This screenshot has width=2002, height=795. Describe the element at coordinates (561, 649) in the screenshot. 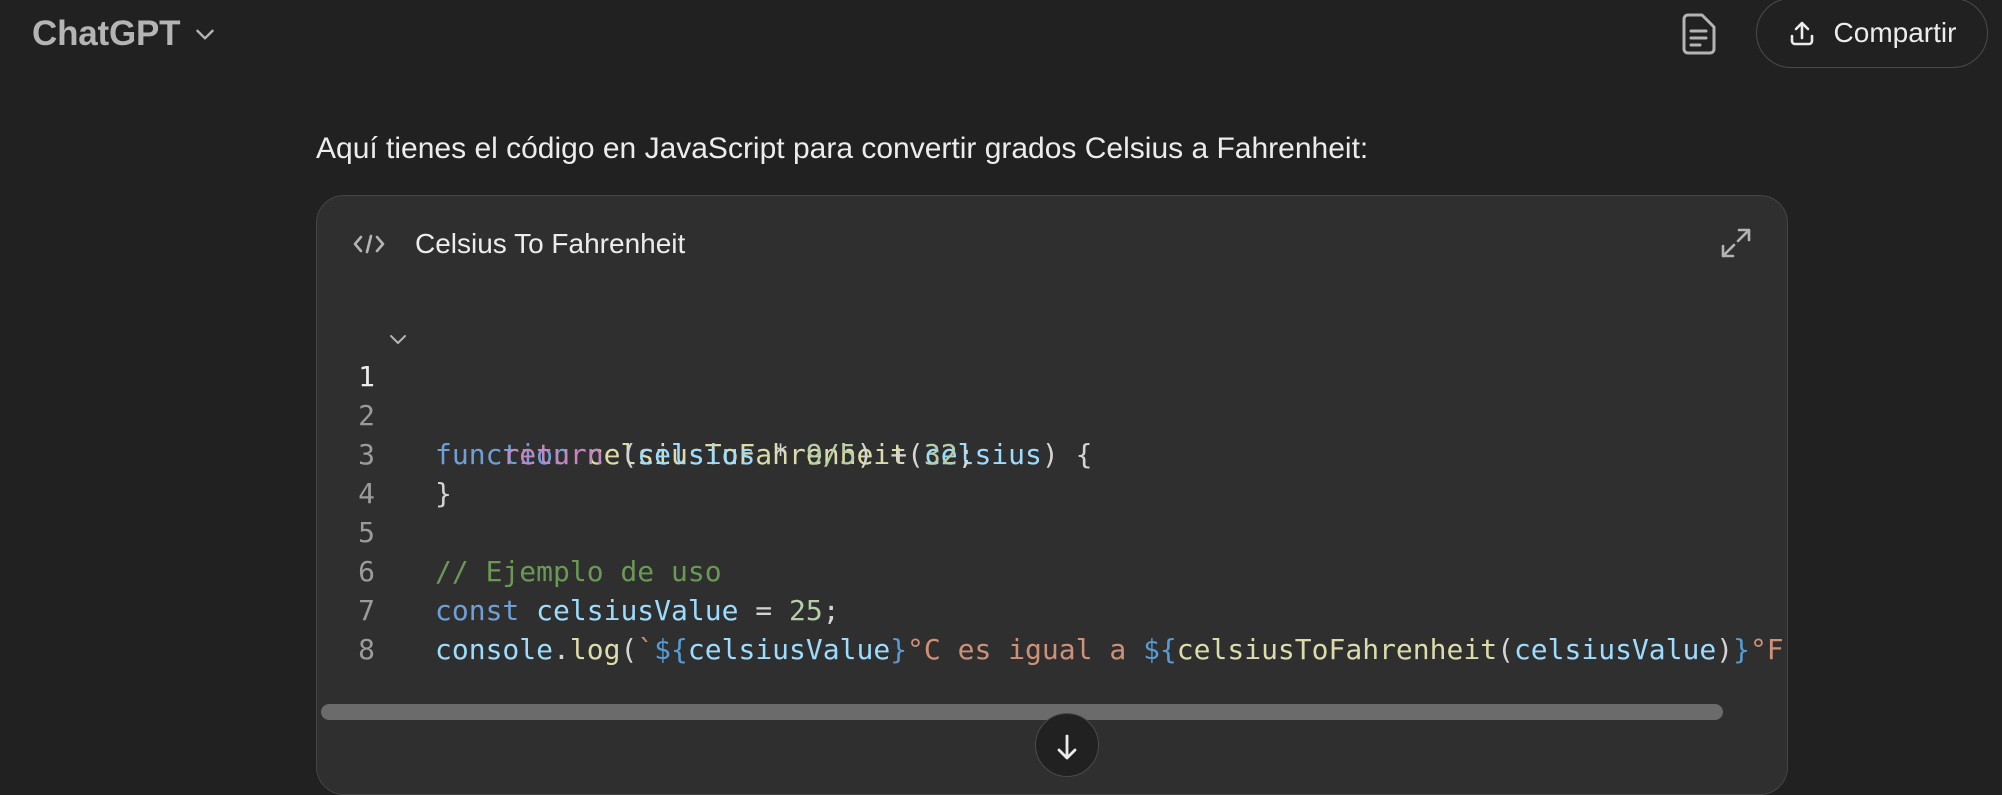

I see `code-token: .` at that location.